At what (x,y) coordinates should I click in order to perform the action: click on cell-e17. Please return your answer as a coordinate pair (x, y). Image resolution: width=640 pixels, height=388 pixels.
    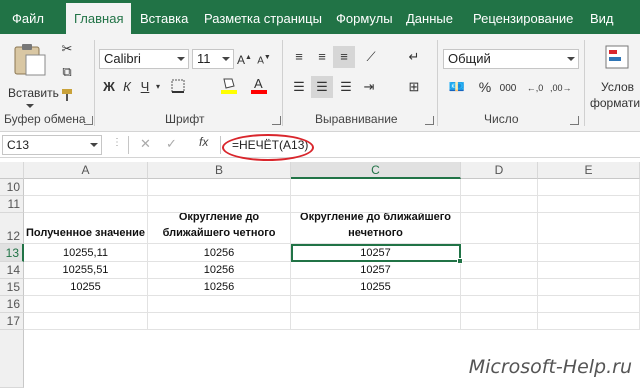
    Looking at the image, I should click on (589, 321).